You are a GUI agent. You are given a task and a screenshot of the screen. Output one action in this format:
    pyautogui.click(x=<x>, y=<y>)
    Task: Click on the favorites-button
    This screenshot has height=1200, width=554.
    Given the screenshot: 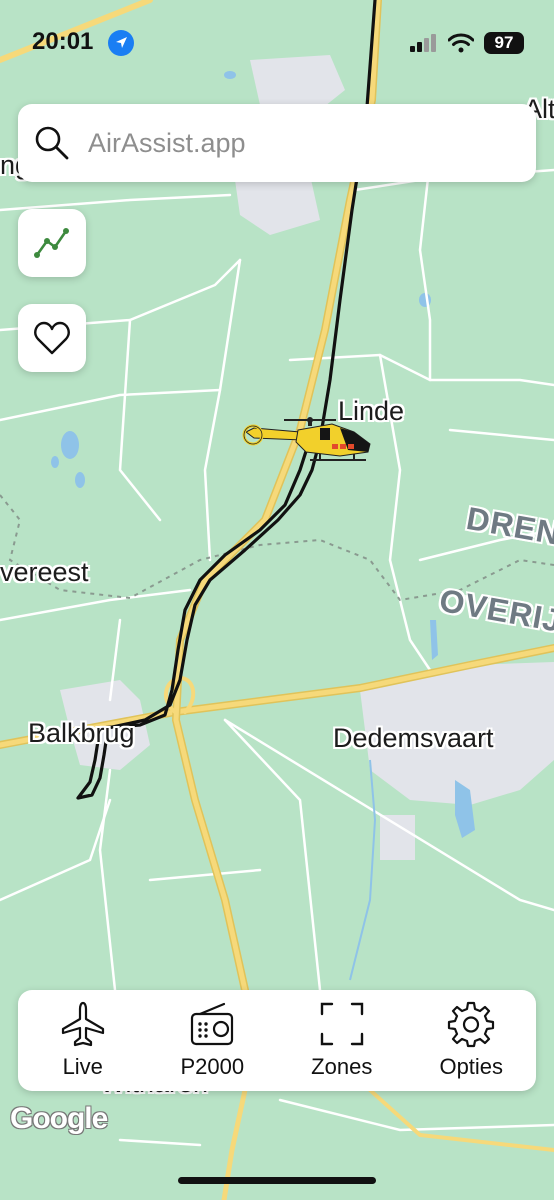 What is the action you would take?
    pyautogui.click(x=52, y=338)
    